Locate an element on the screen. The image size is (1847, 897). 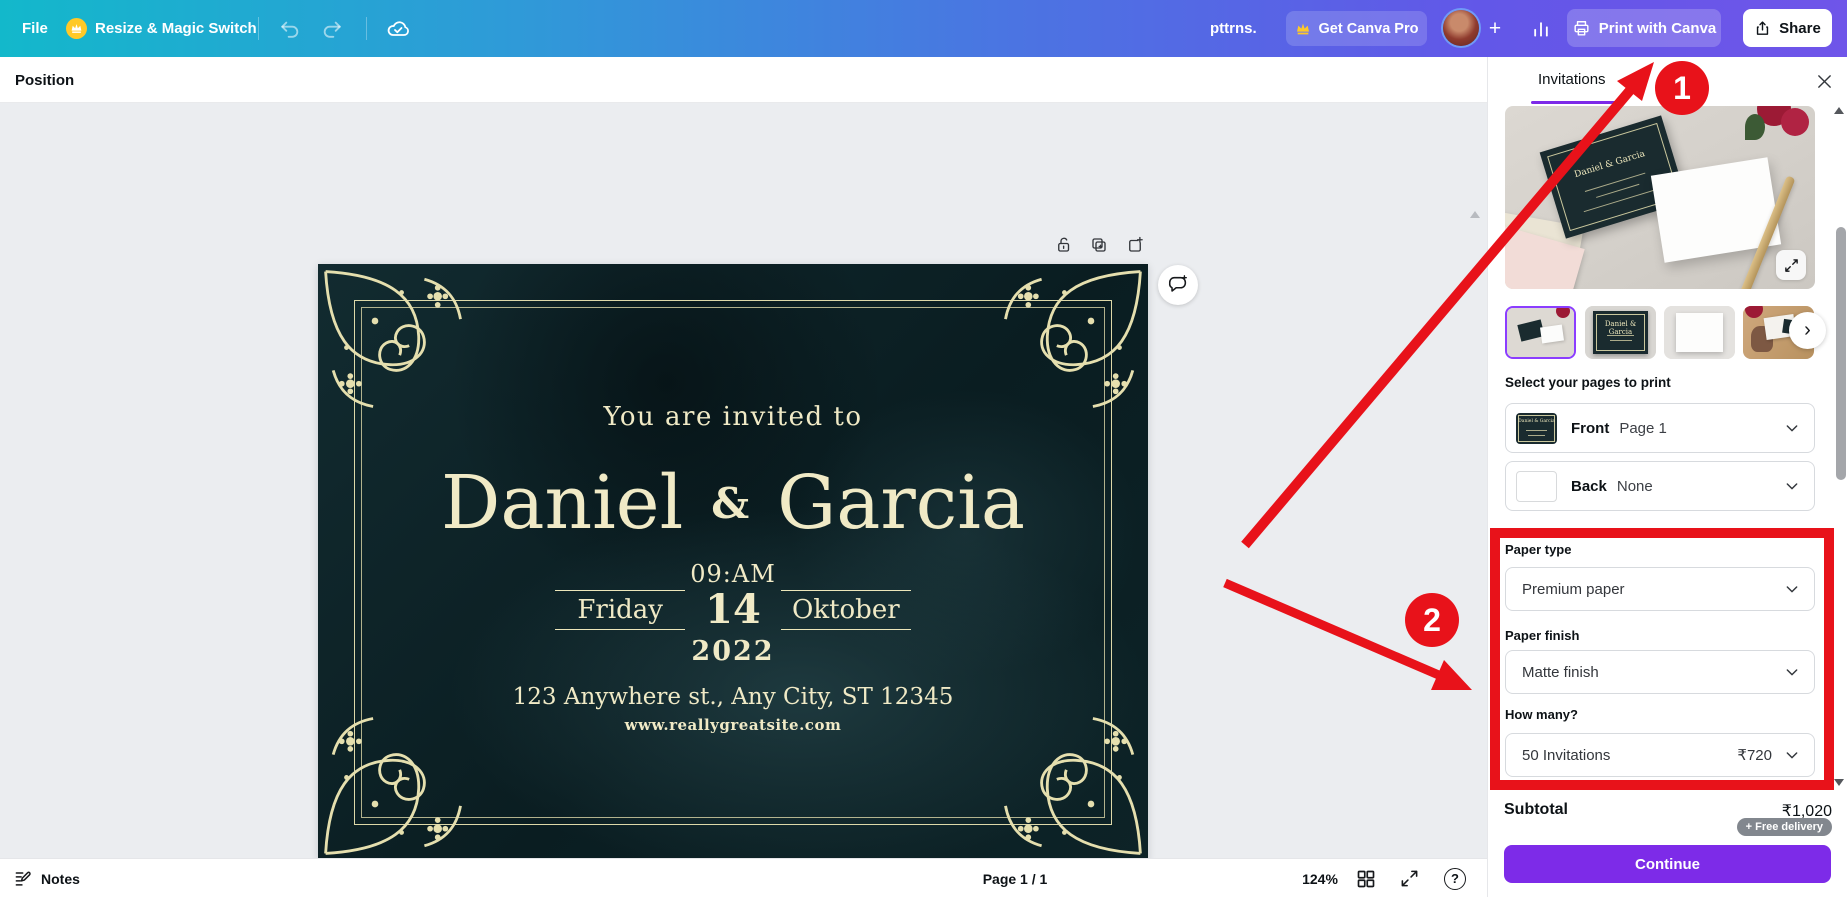
close-panel-button is located at coordinates (1824, 81).